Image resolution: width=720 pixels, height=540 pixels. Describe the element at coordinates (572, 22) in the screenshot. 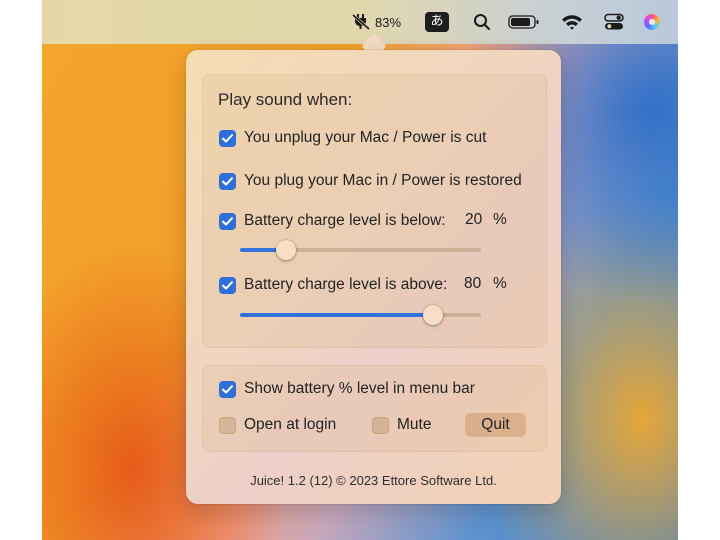

I see `wifi-icon` at that location.